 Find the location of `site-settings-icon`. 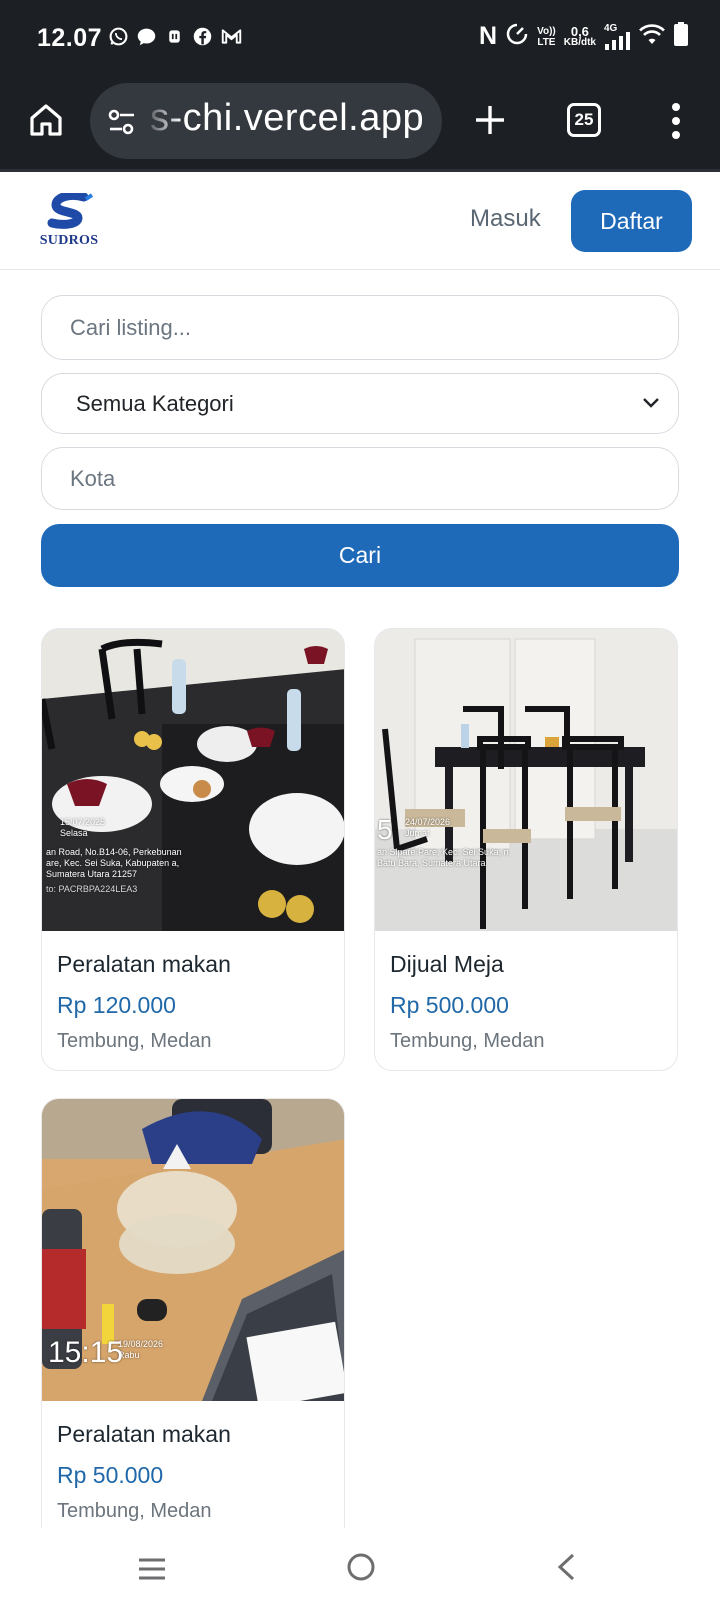

site-settings-icon is located at coordinates (122, 122).